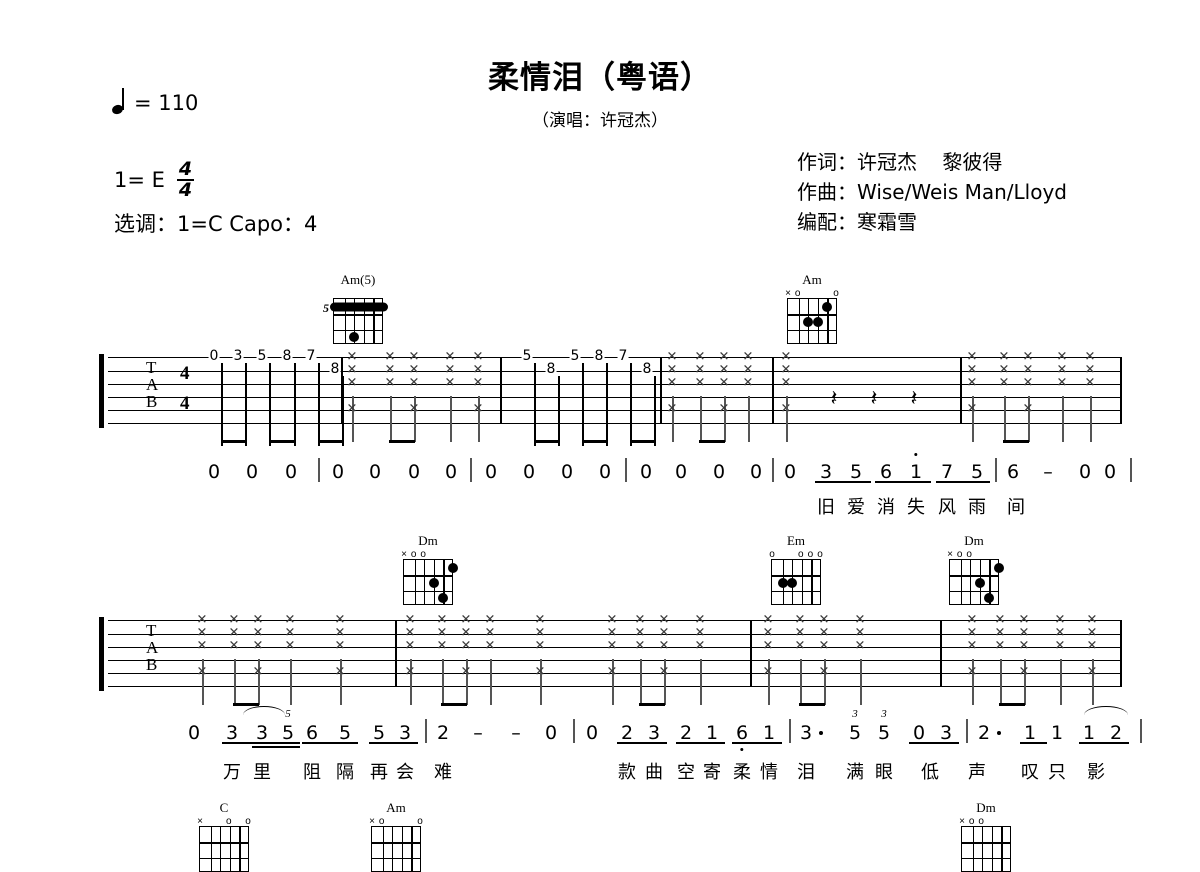  What do you see at coordinates (834, 399) in the screenshot?
I see `quarter-rest-icon: 𝄽` at bounding box center [834, 399].